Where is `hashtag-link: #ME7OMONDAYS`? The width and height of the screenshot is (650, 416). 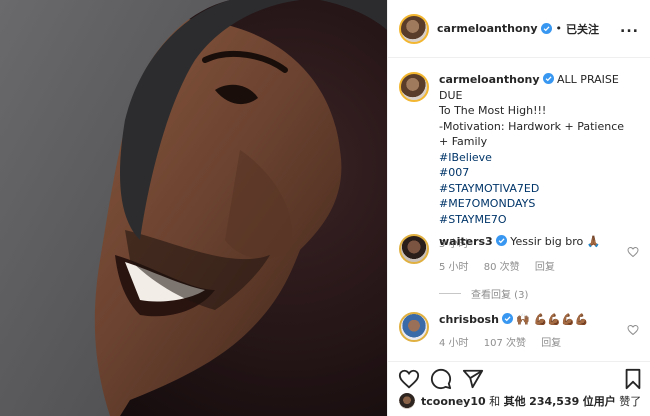
hashtag-link: #ME7OMONDAYS is located at coordinates (537, 204).